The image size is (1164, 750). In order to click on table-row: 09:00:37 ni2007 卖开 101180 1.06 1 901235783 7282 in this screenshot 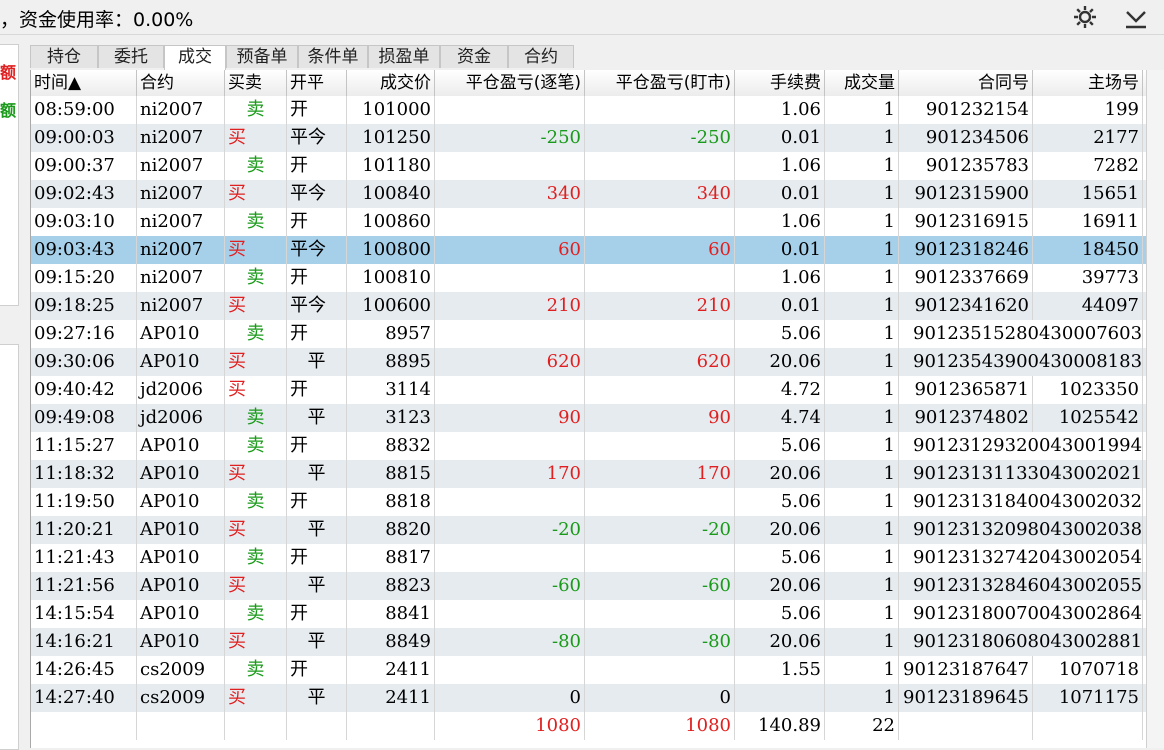, I will do `click(589, 166)`.